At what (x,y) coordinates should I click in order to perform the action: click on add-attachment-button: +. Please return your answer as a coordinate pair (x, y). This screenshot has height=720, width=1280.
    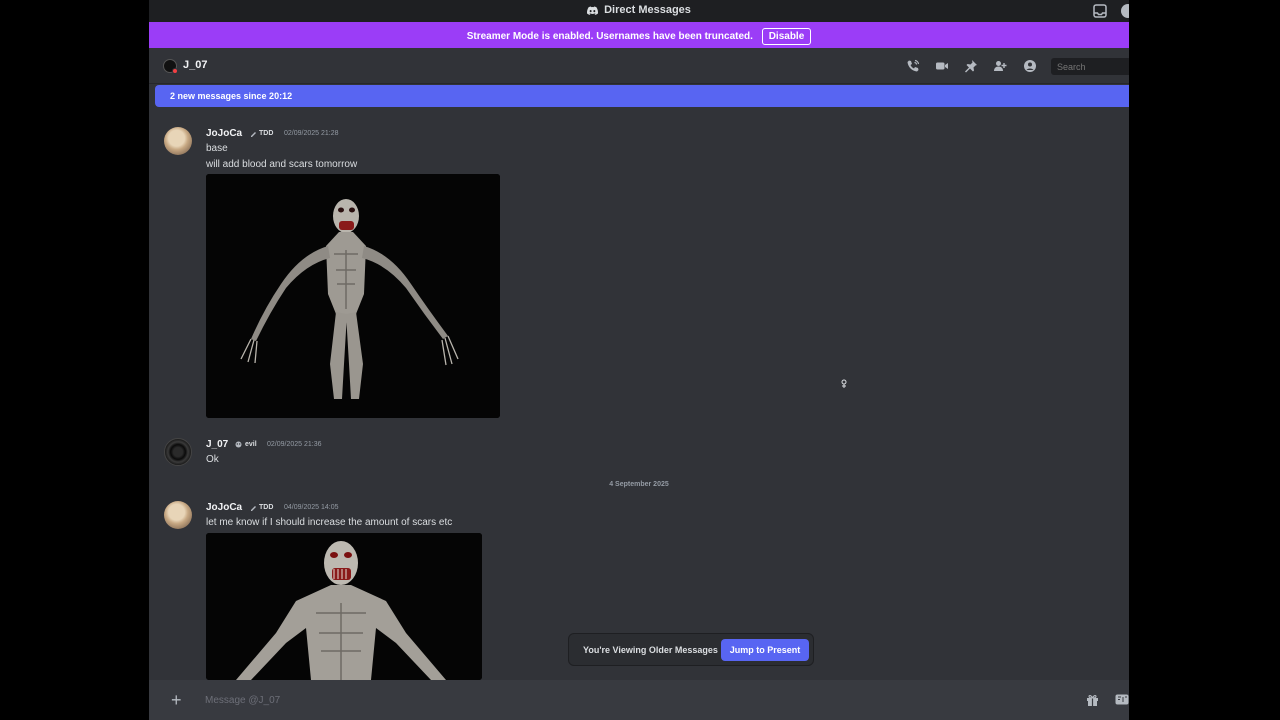
    Looking at the image, I should click on (176, 700).